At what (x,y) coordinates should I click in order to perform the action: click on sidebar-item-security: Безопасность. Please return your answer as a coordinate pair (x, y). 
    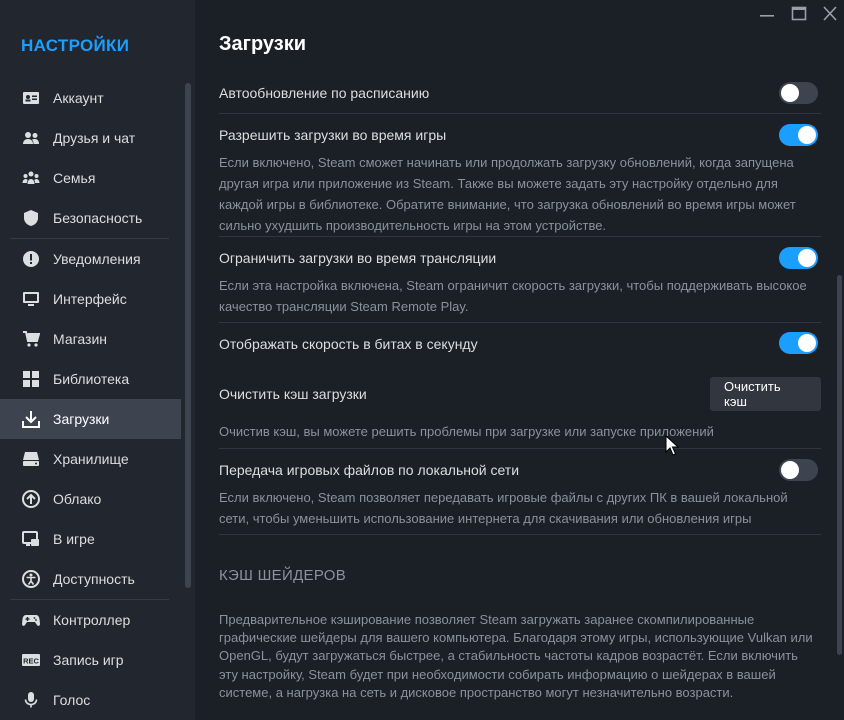
    Looking at the image, I should click on (90, 218).